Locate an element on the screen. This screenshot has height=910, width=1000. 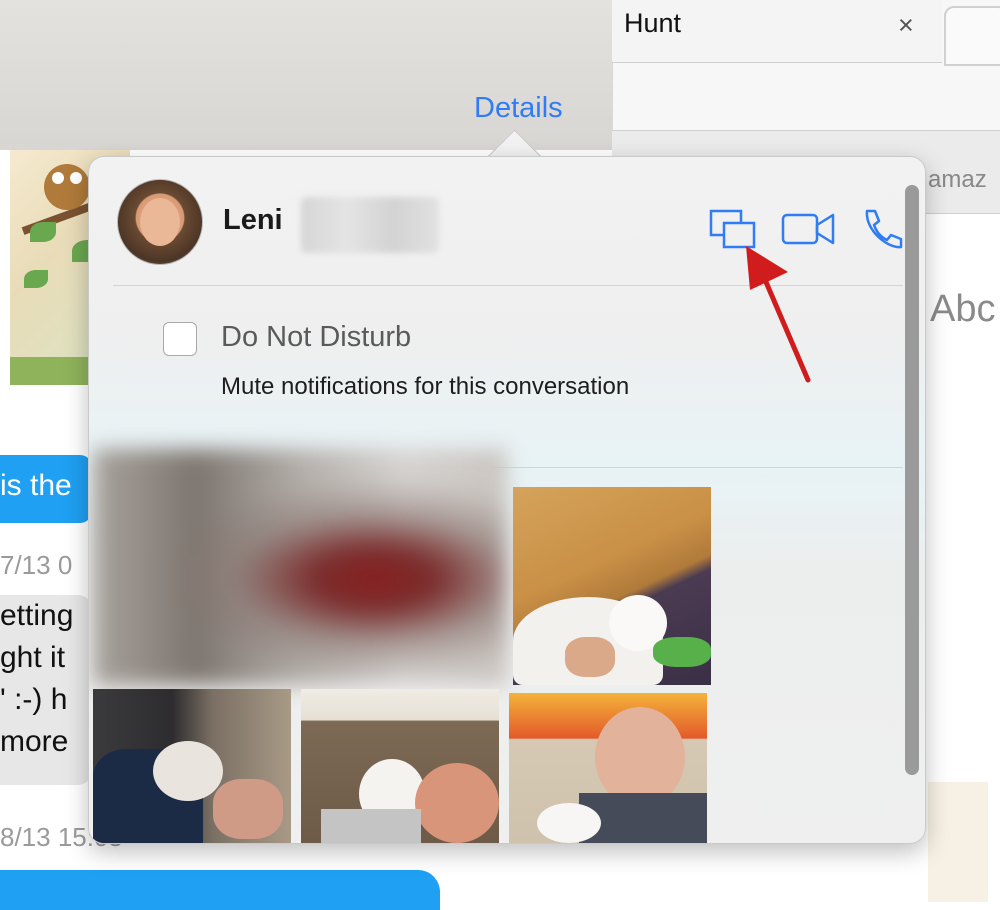
message-line: etting is located at coordinates (37, 615).